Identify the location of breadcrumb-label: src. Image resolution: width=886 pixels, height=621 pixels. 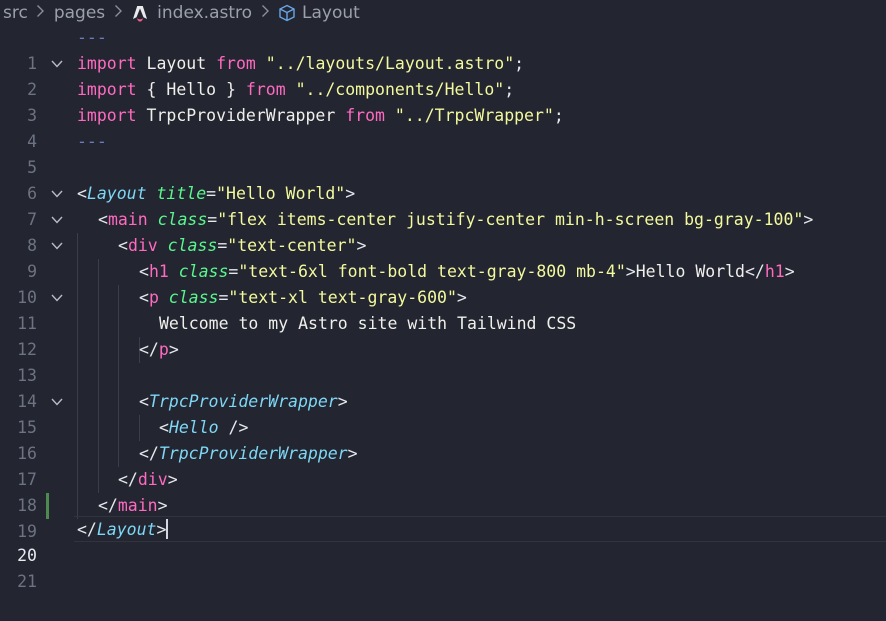
(15, 12).